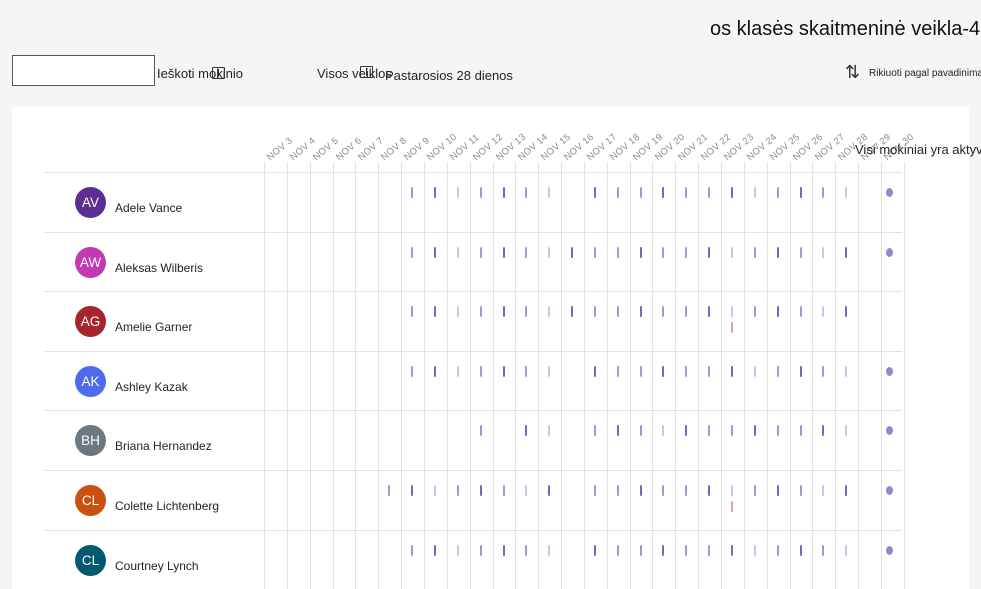  I want to click on student-name: Courtney Lynch, so click(157, 566).